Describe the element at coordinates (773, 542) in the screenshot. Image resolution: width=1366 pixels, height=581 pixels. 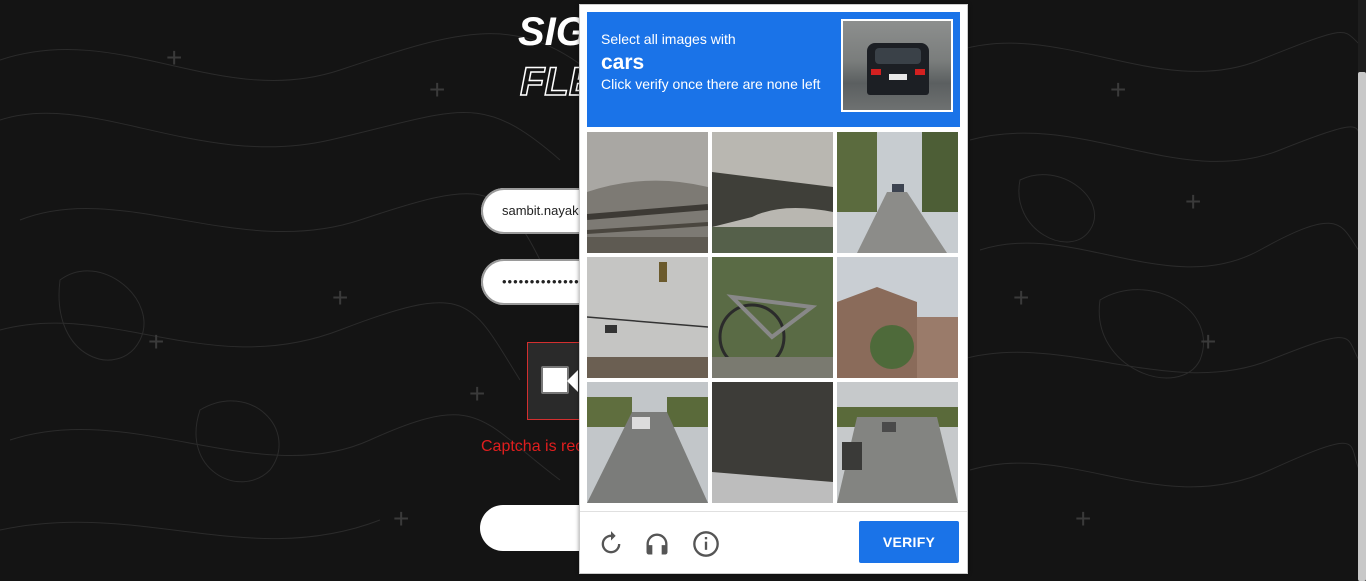
I see `challenge-footer: VERIFY` at that location.